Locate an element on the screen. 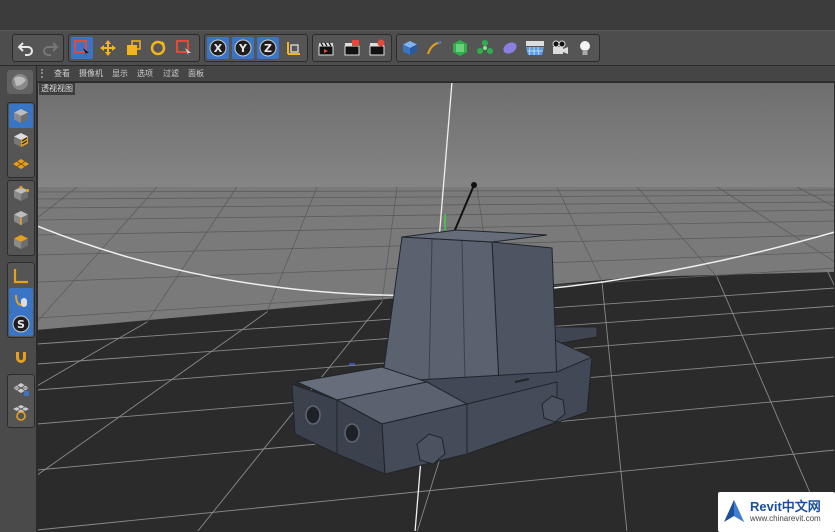  cube-icon is located at coordinates (410, 48).